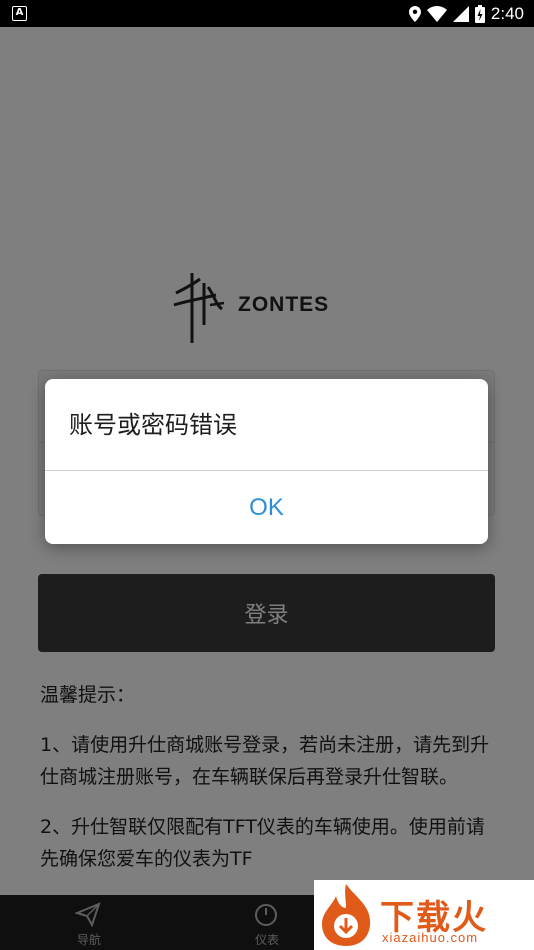 The height and width of the screenshot is (950, 534). Describe the element at coordinates (346, 915) in the screenshot. I see `flame-logo-icon` at that location.